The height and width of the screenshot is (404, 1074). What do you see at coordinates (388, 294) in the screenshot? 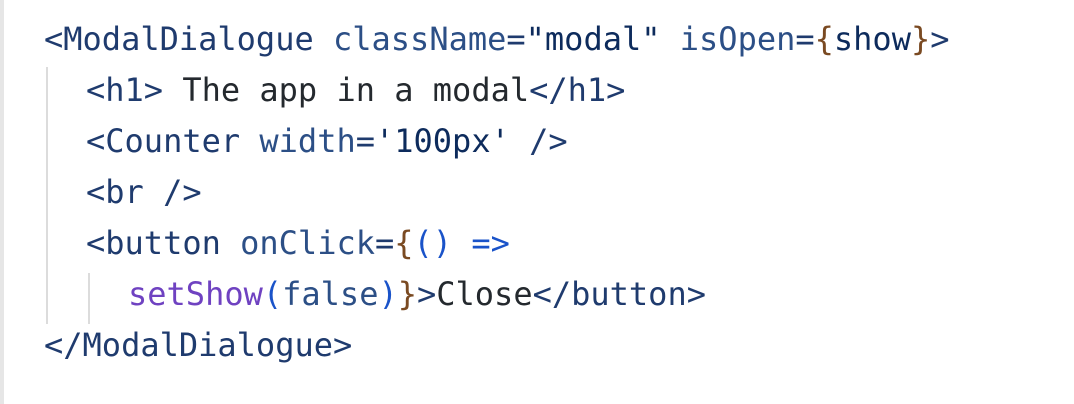
I see `code-token: )` at bounding box center [388, 294].